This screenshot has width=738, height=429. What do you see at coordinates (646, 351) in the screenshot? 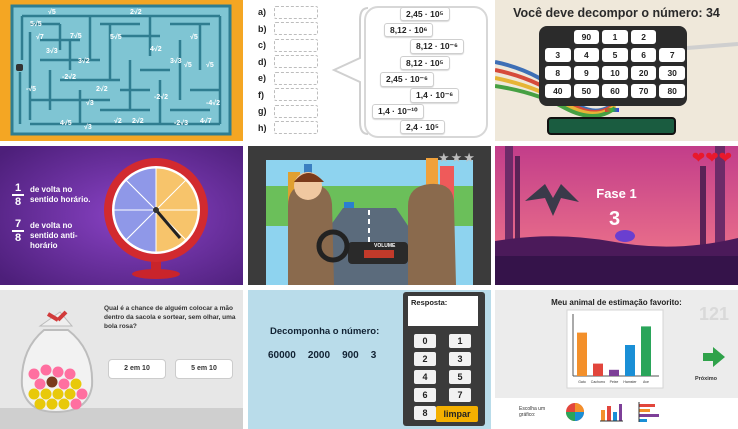
I see `bar-ave` at bounding box center [646, 351].